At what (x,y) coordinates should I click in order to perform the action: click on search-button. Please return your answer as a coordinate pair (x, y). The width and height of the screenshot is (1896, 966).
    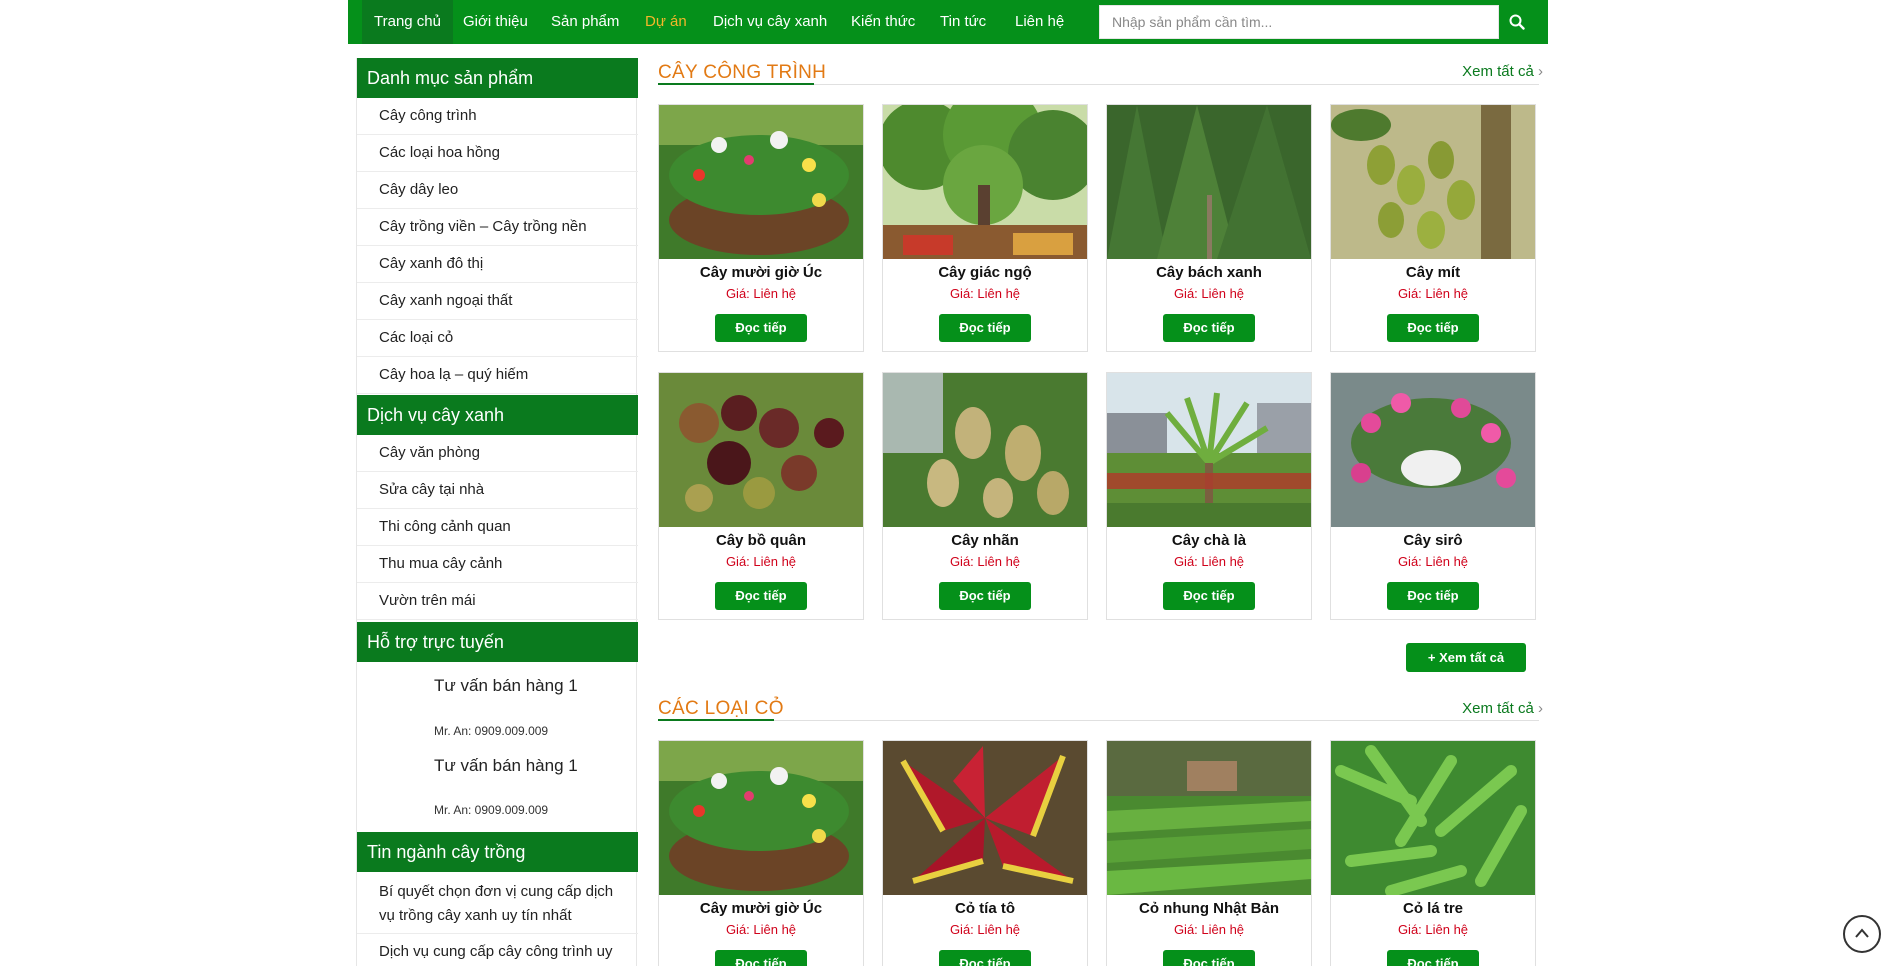
    Looking at the image, I should click on (1517, 22).